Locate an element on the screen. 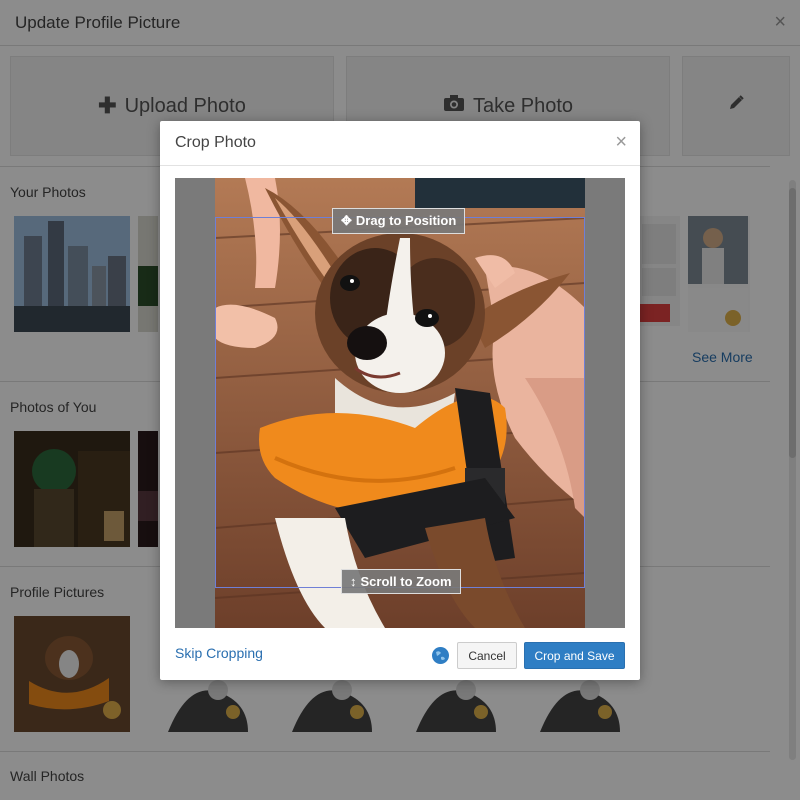 The width and height of the screenshot is (800, 800). crop-modal-close-icon: × is located at coordinates (621, 142).